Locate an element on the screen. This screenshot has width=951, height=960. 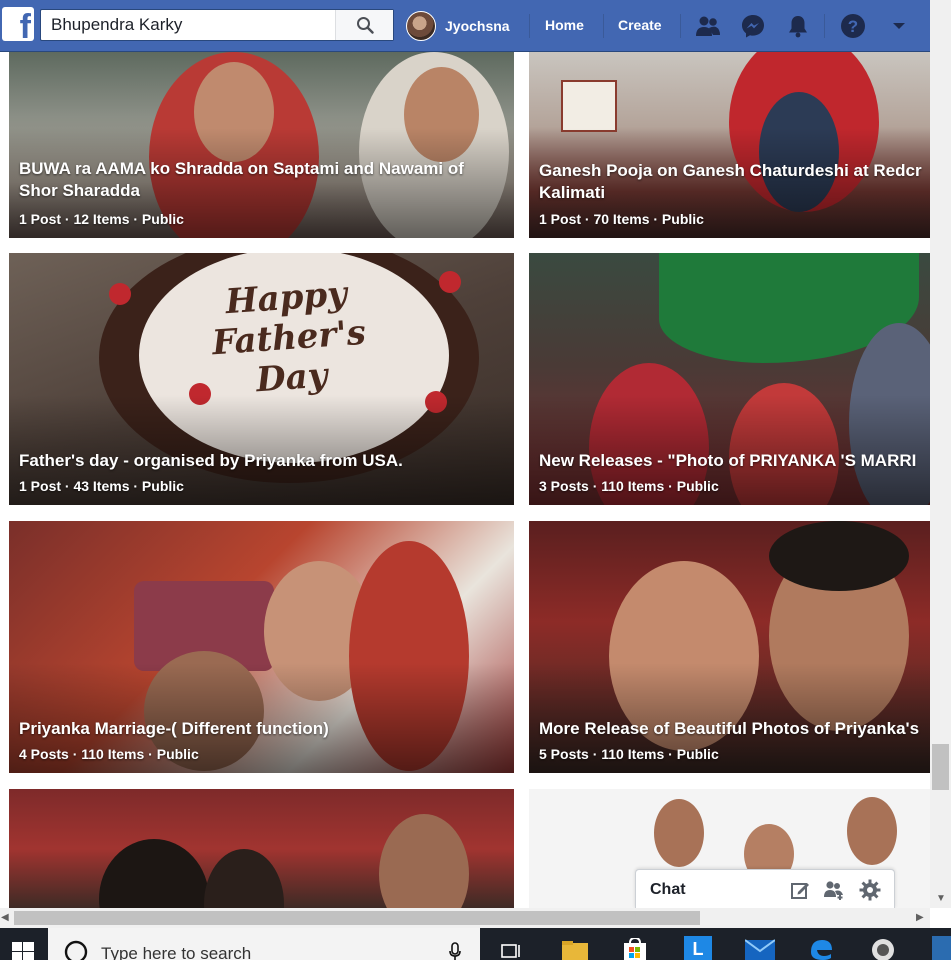
search-button is located at coordinates (364, 25).